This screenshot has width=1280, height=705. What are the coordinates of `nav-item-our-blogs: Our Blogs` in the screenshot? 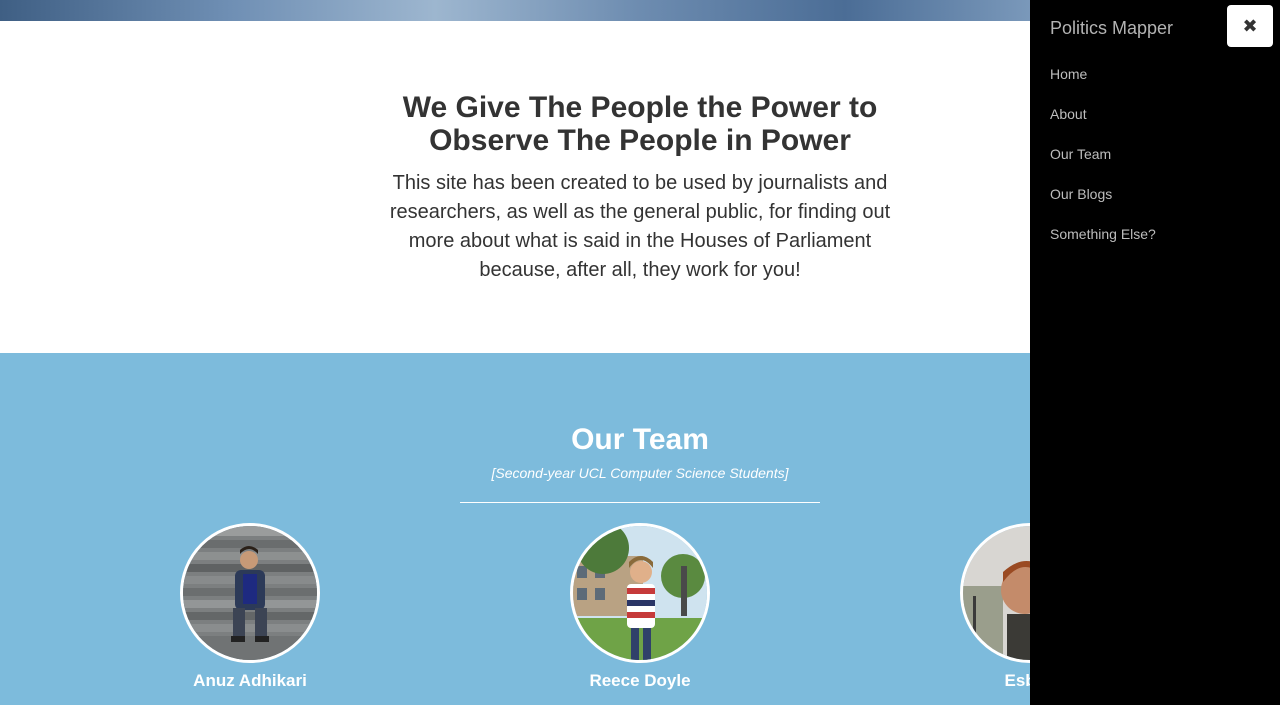 It's located at (1103, 206).